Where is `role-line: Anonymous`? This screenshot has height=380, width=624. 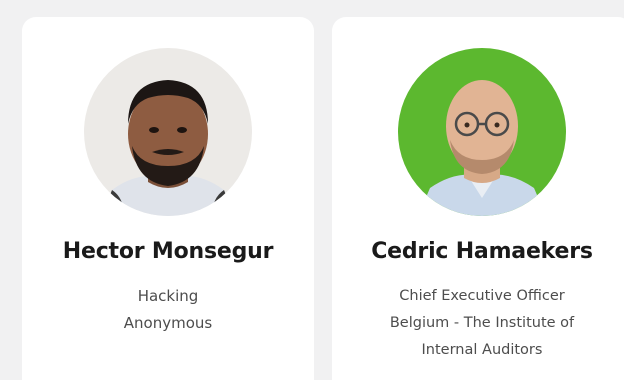
role-line: Anonymous is located at coordinates (168, 323).